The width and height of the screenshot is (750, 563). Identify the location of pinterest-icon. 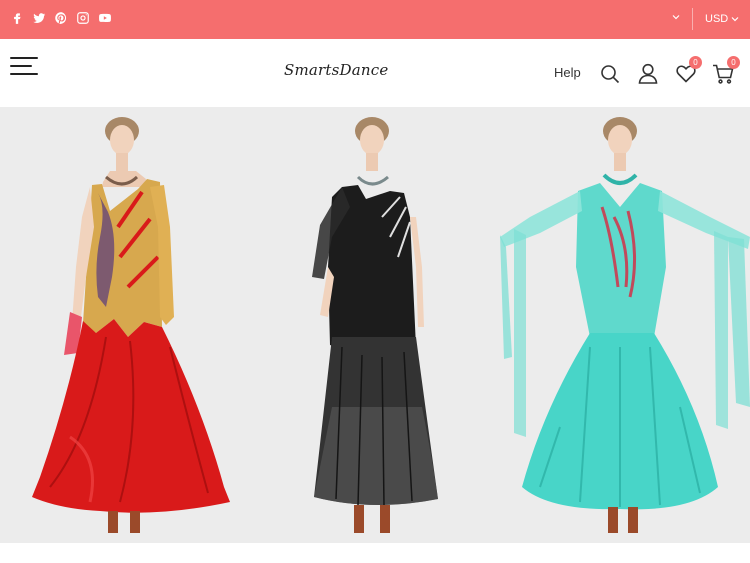
(61, 18).